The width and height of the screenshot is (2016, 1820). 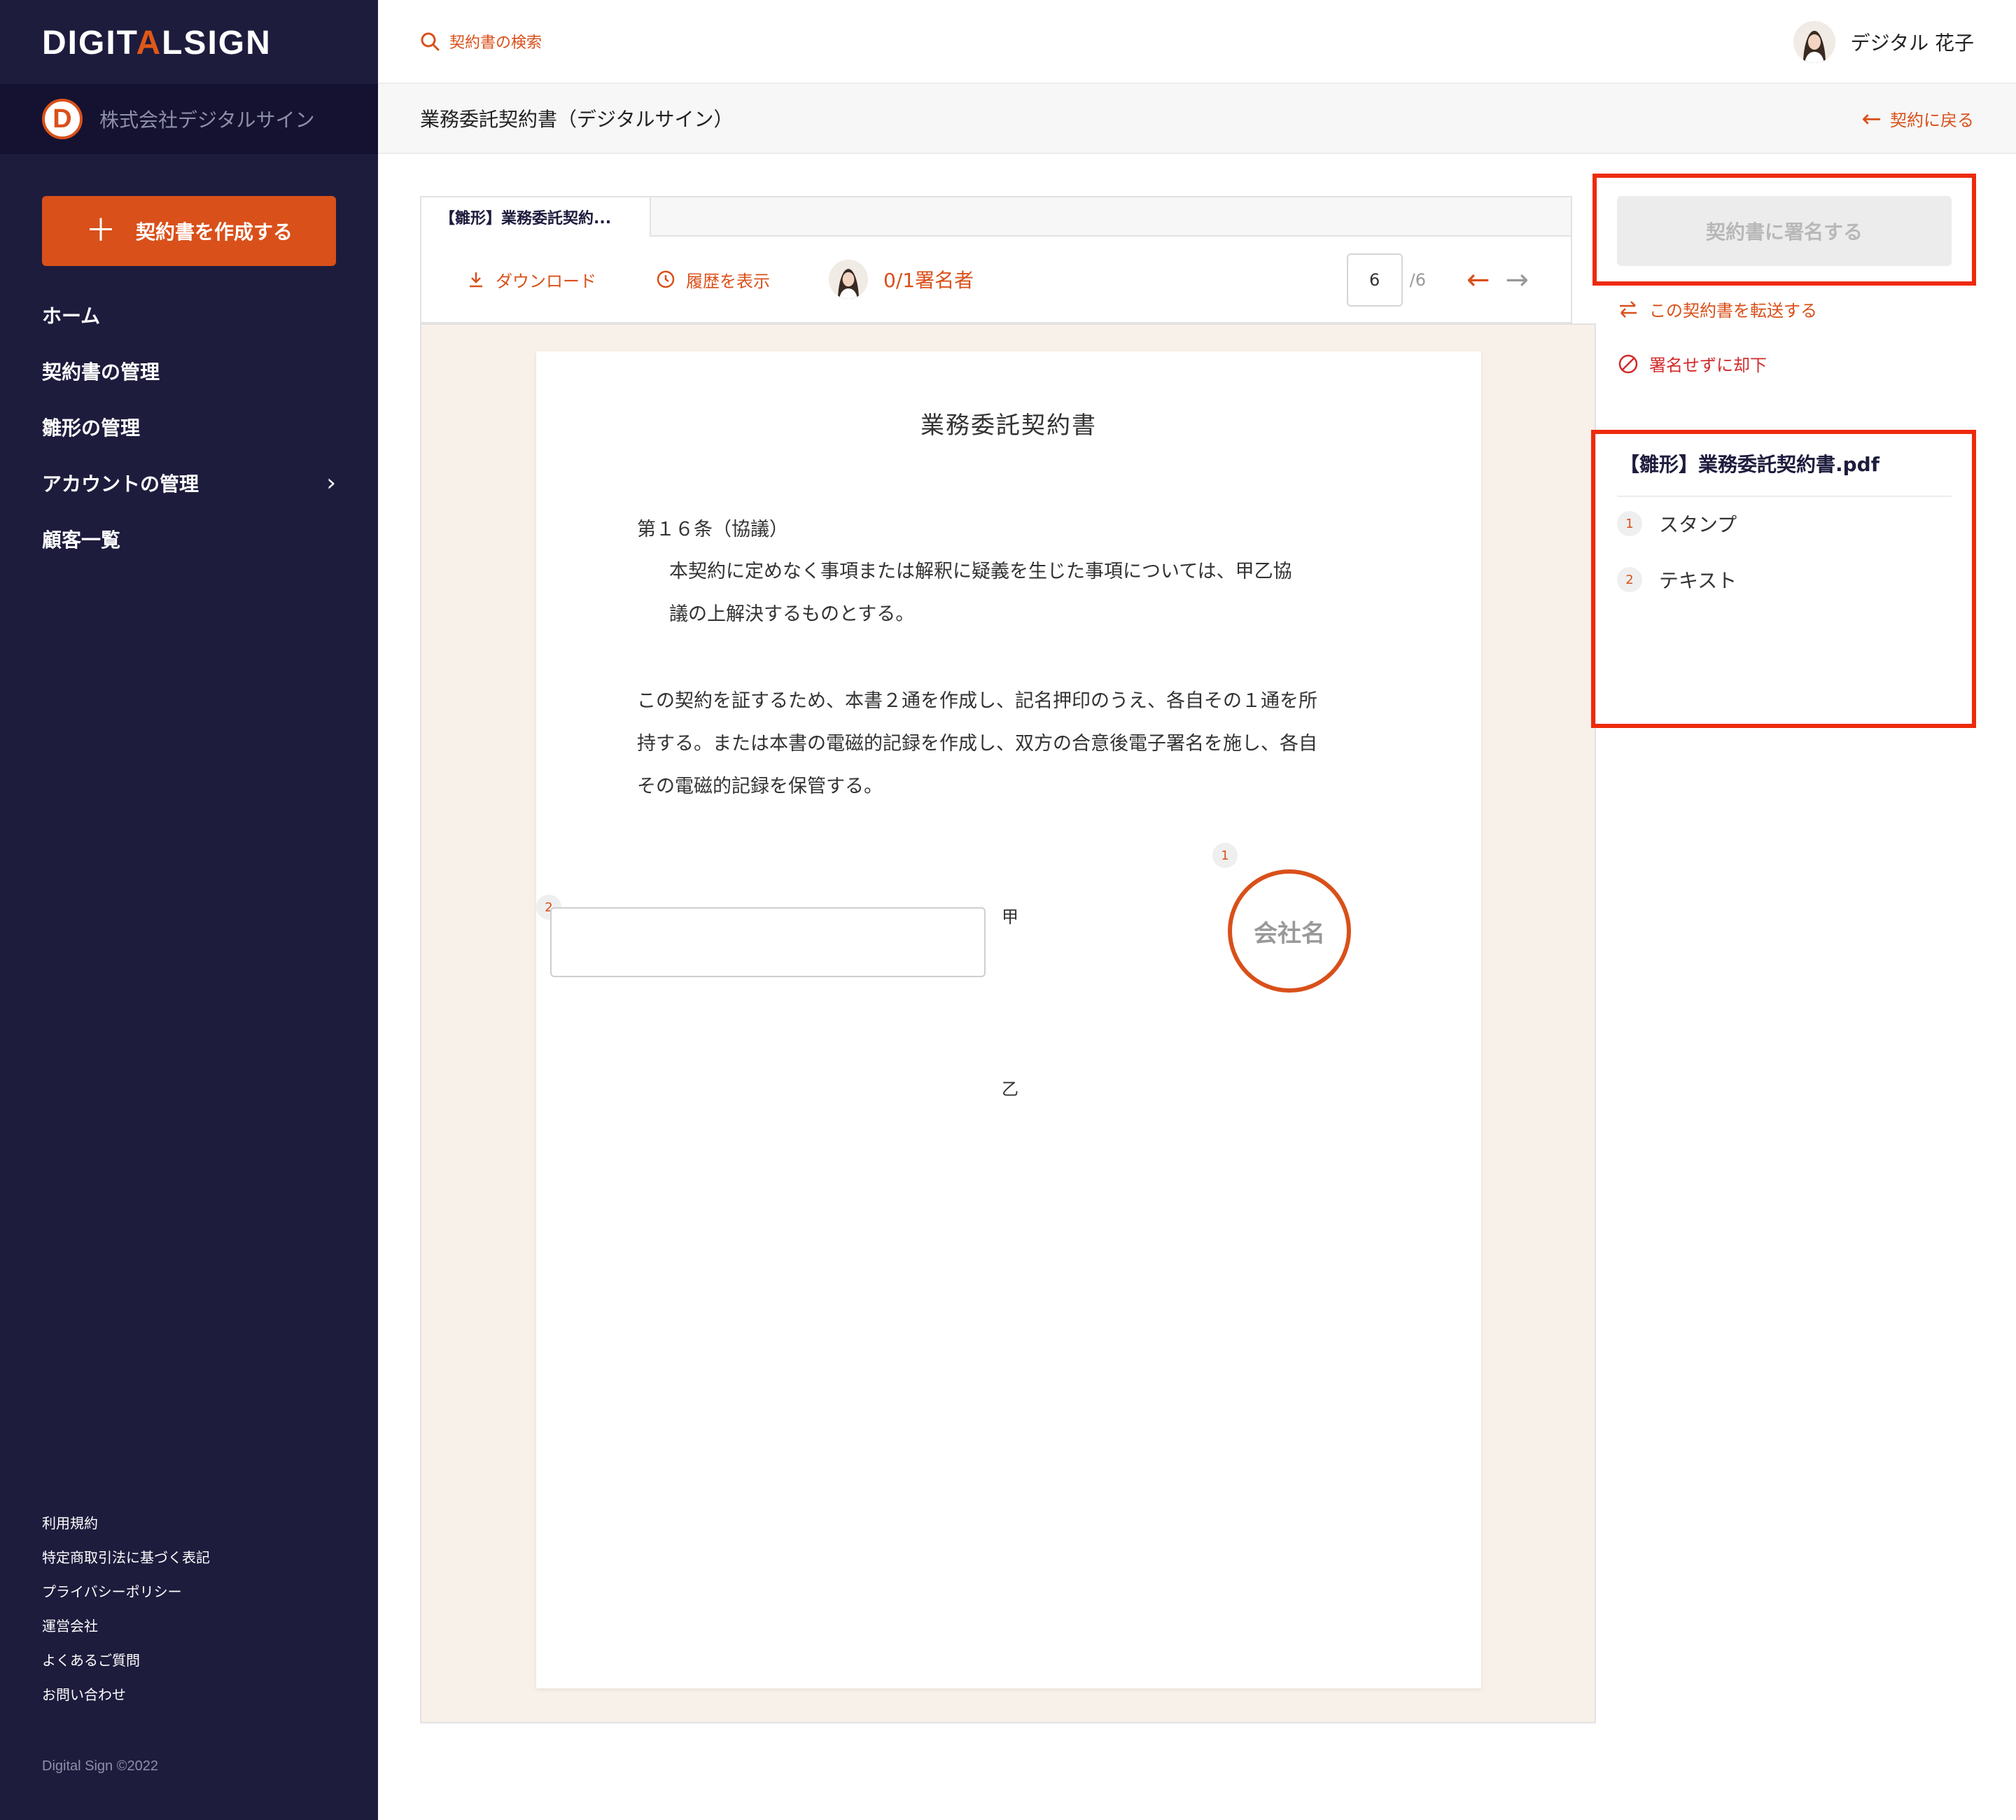 What do you see at coordinates (1912, 43) in the screenshot?
I see `user-name: デジタル 花子` at bounding box center [1912, 43].